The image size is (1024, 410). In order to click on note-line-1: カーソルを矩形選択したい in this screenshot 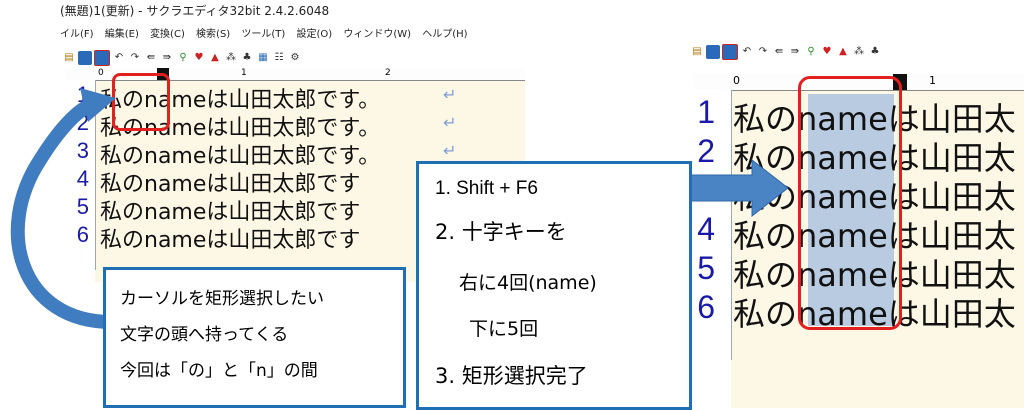, I will do `click(222, 299)`.